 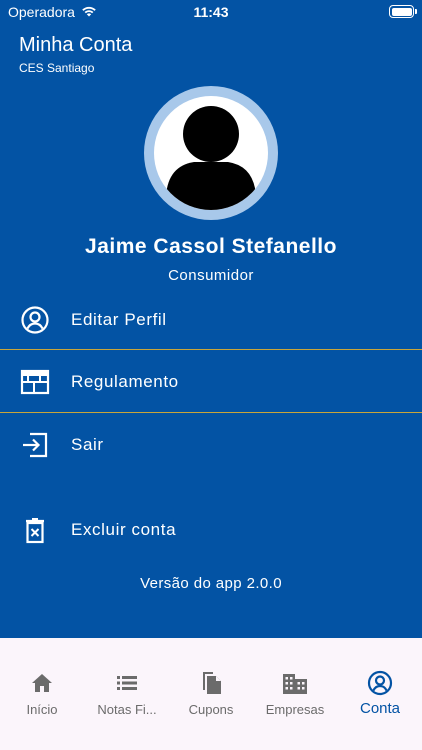 I want to click on bottom-tab-bar: Início Notas Fi... Cupons Empresas Conta, so click(x=211, y=694).